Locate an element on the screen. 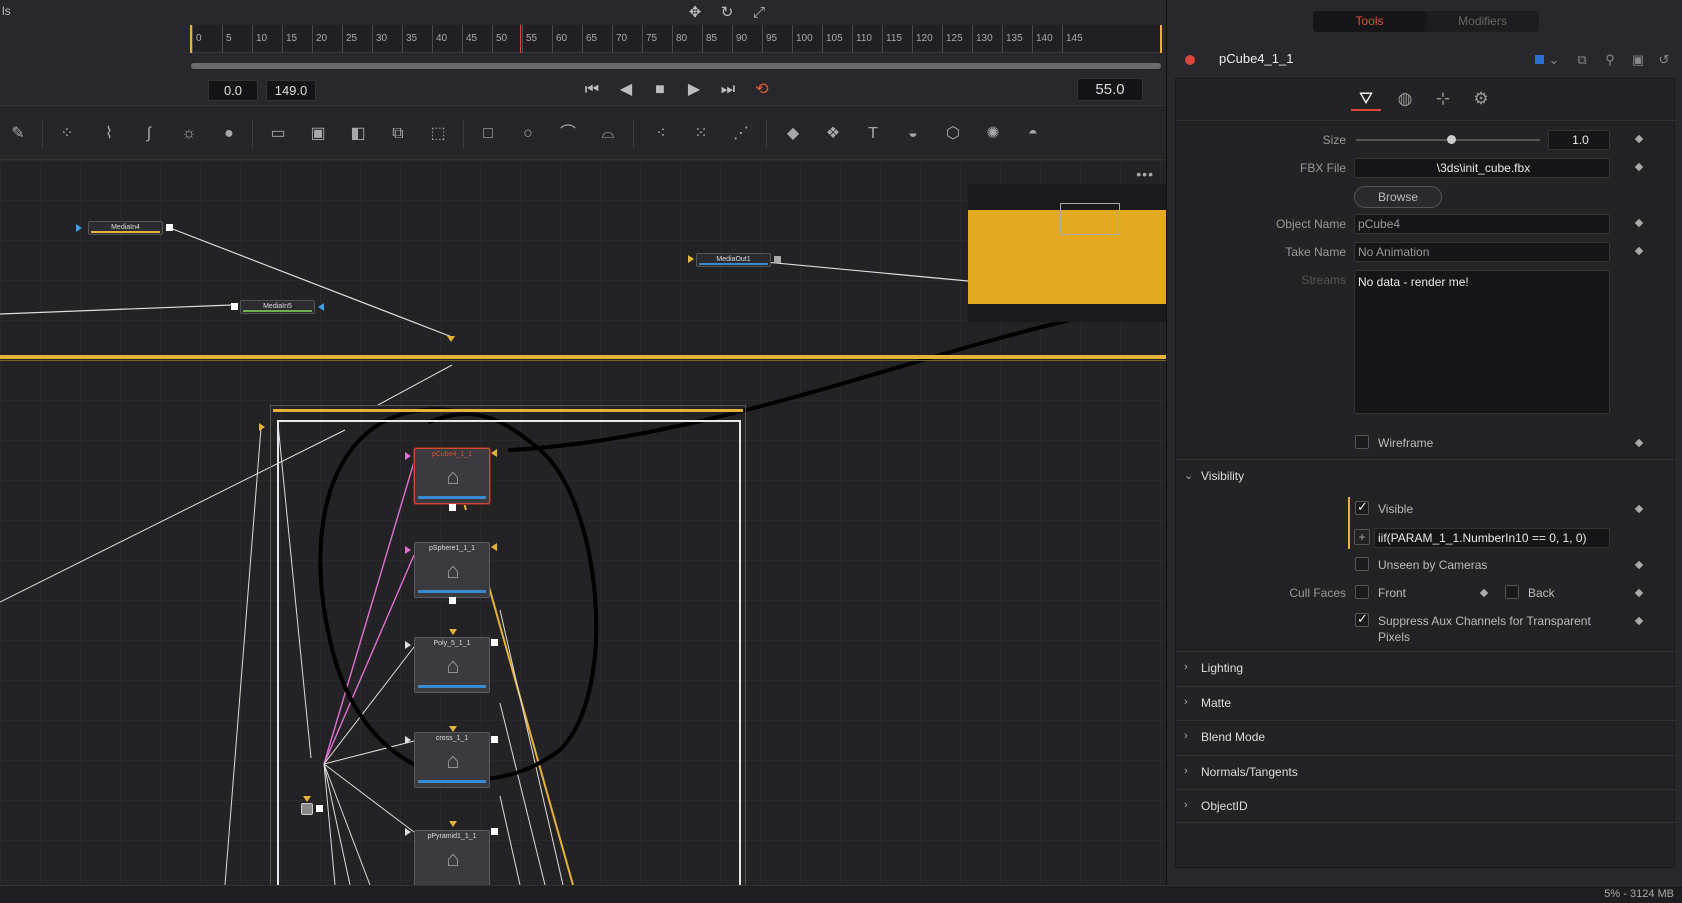 The width and height of the screenshot is (1682, 903). lighting-section: › Lighting is located at coordinates (1426, 668).